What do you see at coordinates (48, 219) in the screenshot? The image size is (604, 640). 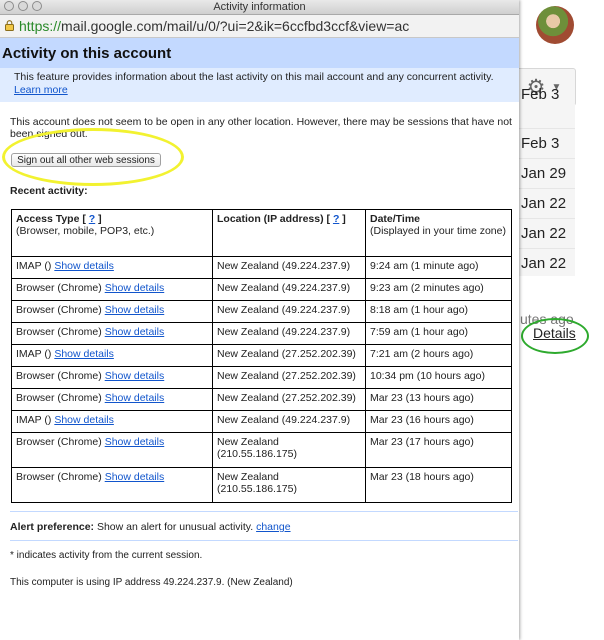 I see `access-type-title: Access Type` at bounding box center [48, 219].